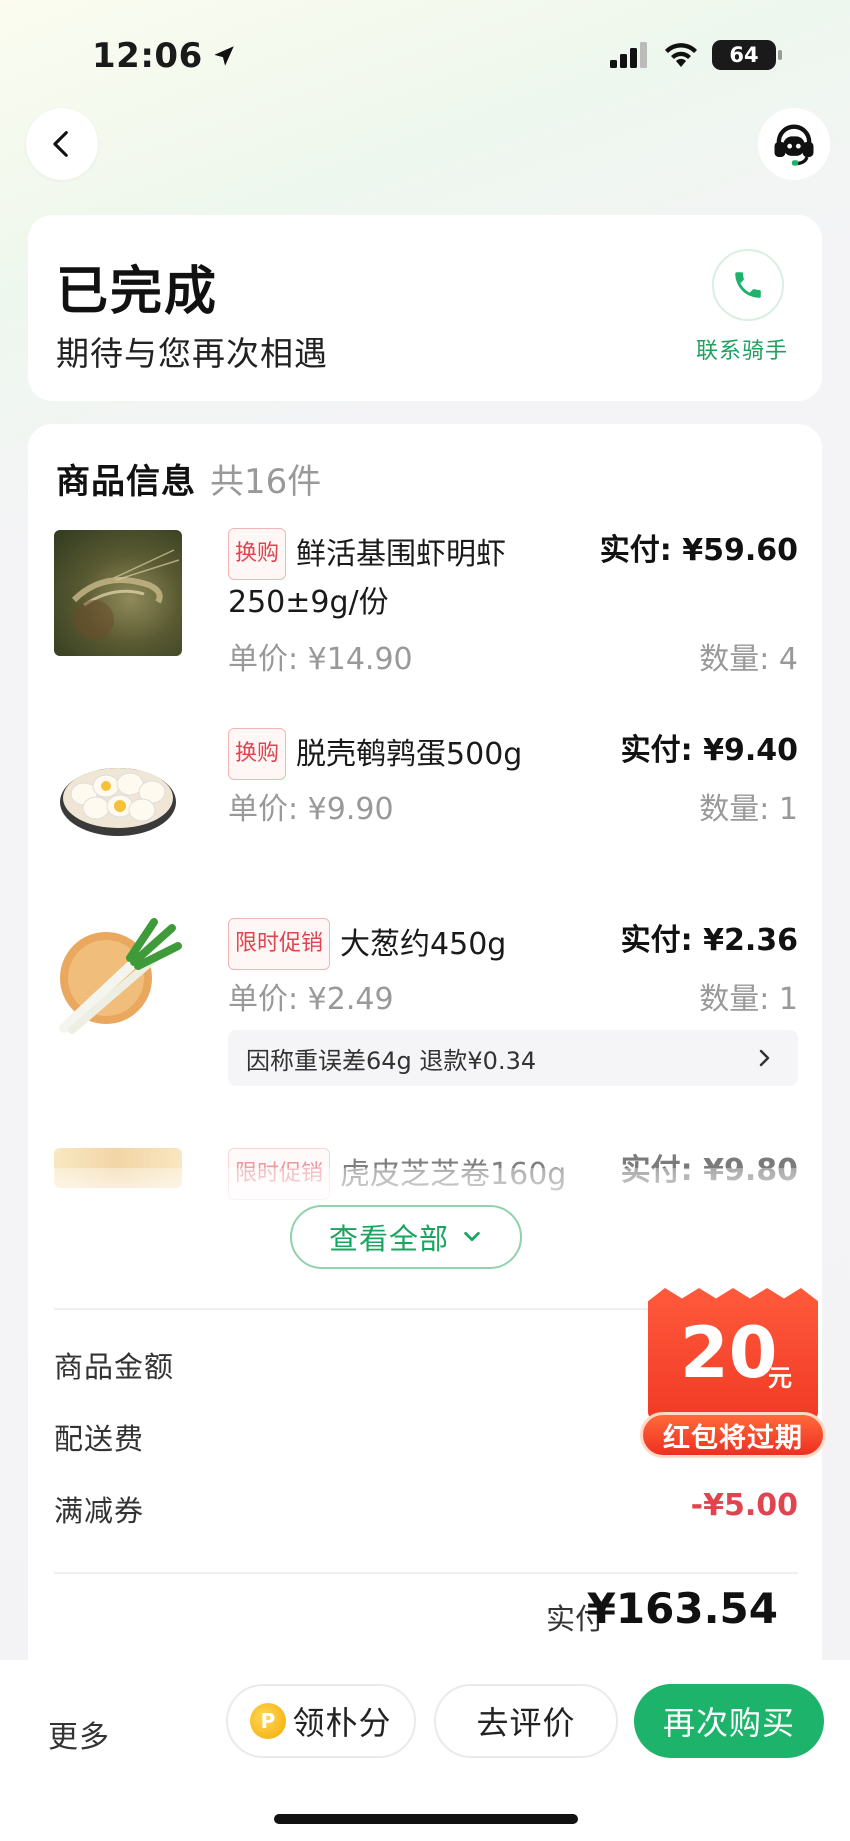 The height and width of the screenshot is (1841, 850). What do you see at coordinates (426, 793) in the screenshot?
I see `goods-item: 换购 脱壳鹌鹑蛋500g 实付: ¥9.40 单价: ¥9.90 数量: 1` at bounding box center [426, 793].